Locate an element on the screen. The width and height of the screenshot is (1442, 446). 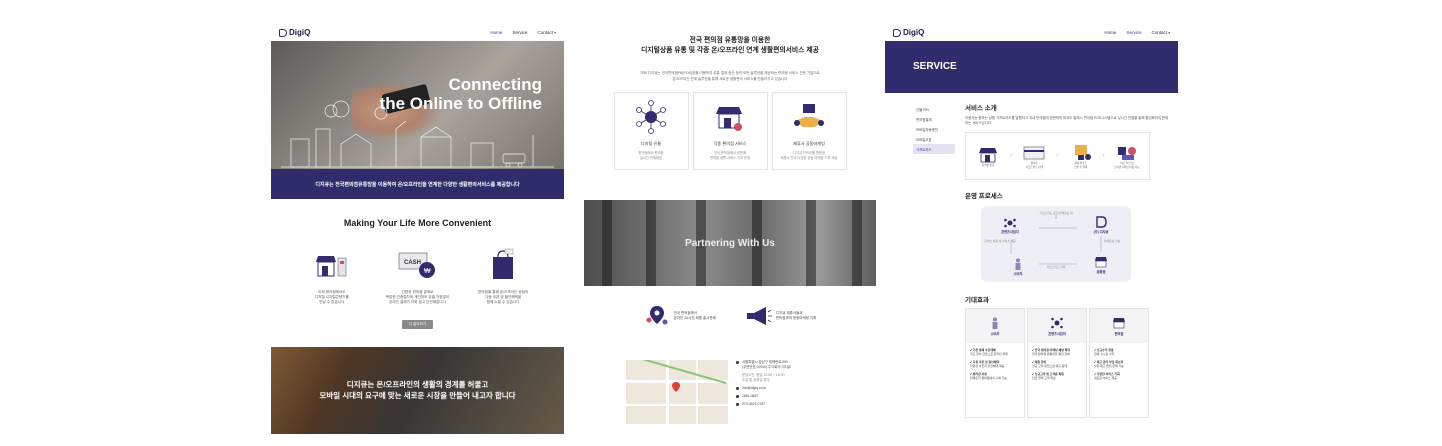
feature-item: 이제 편의점에서도 디지털 디지털콘텐츠를 만날 수 있습니다 is located at coordinates (332, 274).